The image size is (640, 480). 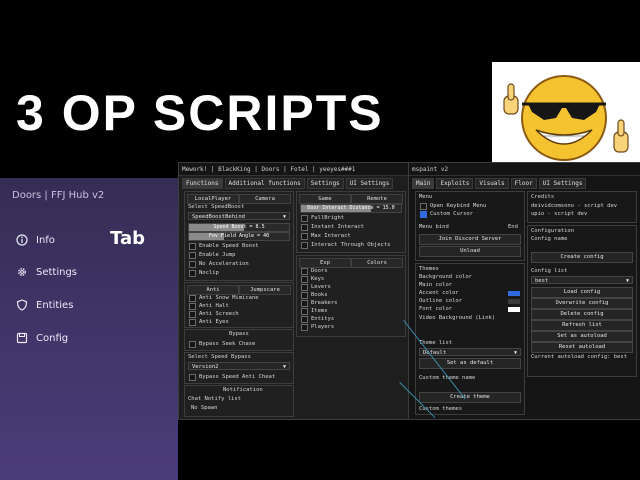 I want to click on toggle-anti-snow-mimicane: Anti Snow Mimicane, so click(x=224, y=298).